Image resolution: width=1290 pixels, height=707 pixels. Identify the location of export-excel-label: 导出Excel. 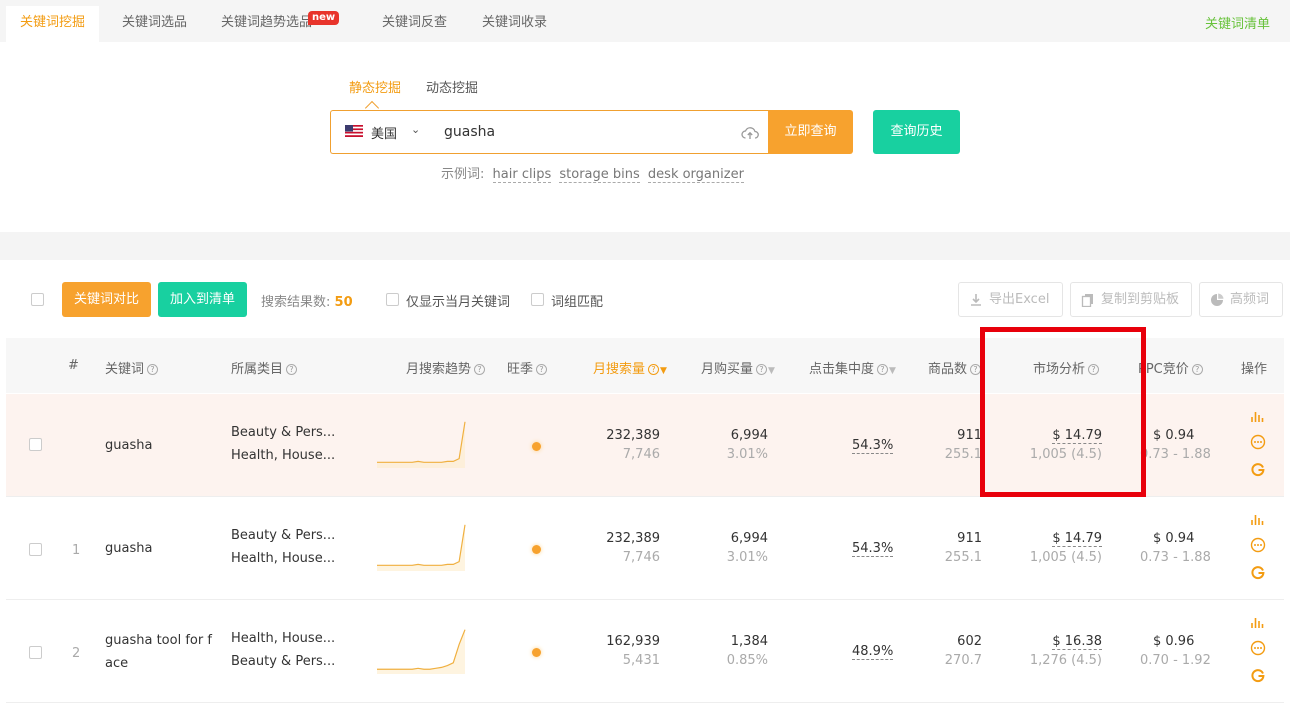
(1019, 299).